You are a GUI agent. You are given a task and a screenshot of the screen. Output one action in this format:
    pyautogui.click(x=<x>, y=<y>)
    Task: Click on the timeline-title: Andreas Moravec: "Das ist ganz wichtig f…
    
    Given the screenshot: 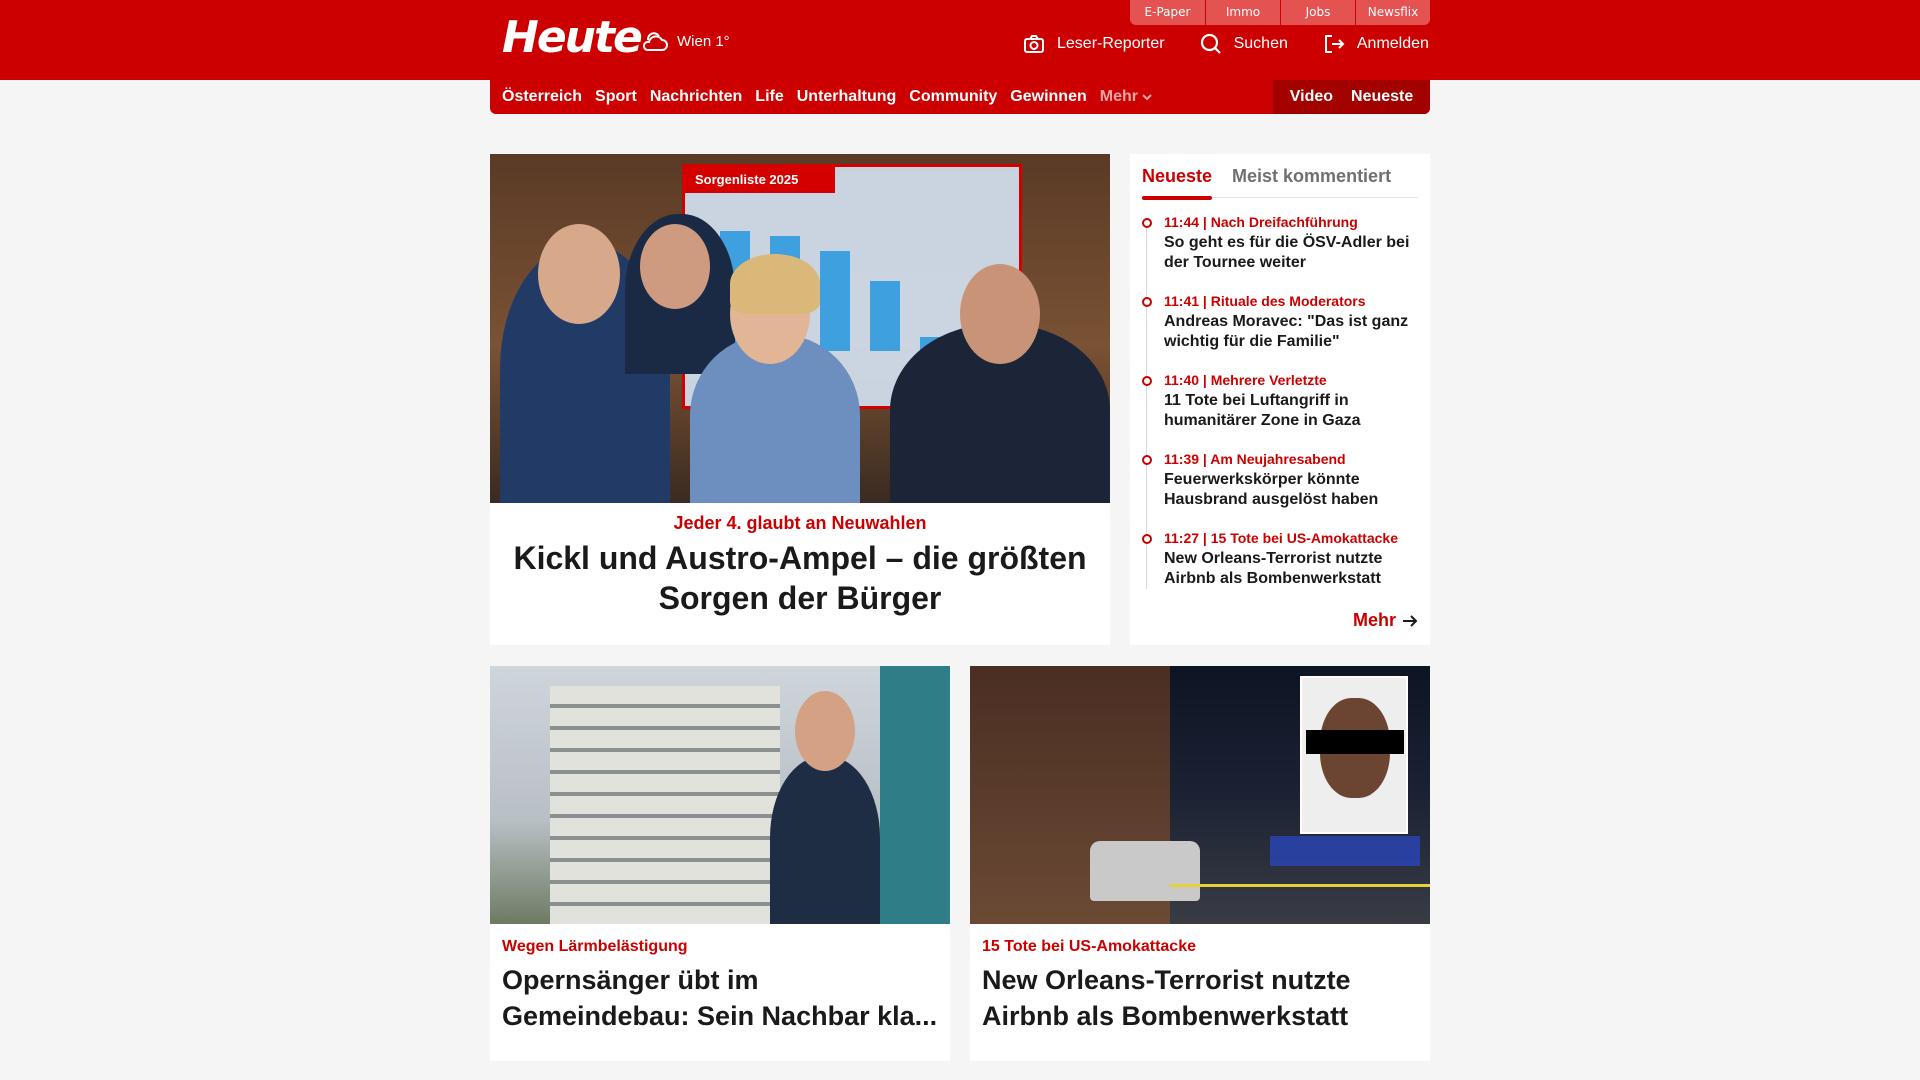 What is the action you would take?
    pyautogui.click(x=1286, y=331)
    